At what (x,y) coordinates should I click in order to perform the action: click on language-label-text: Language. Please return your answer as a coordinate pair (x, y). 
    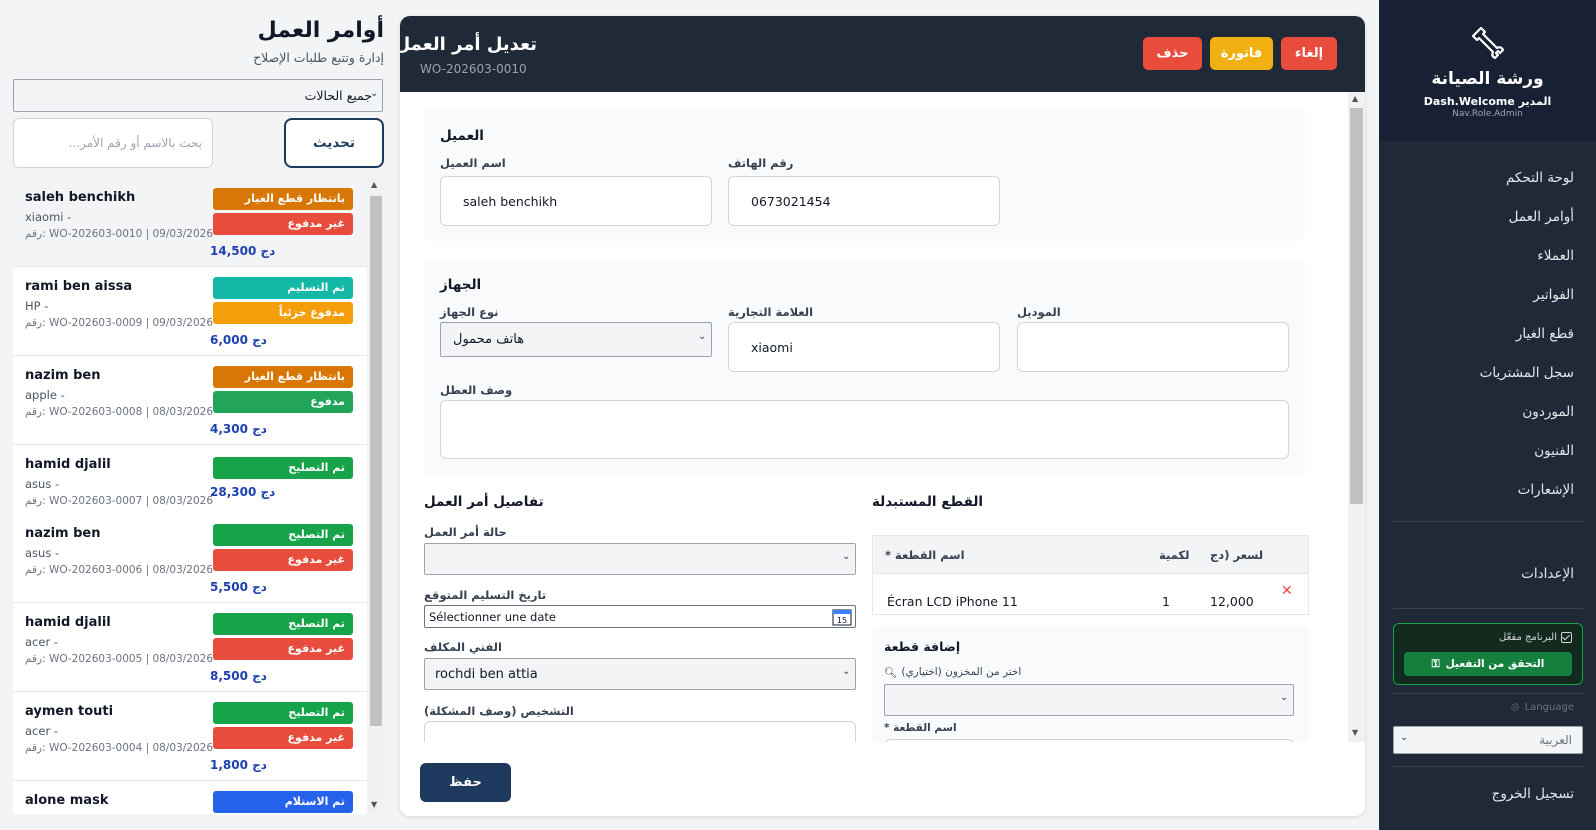
    Looking at the image, I should click on (1549, 707).